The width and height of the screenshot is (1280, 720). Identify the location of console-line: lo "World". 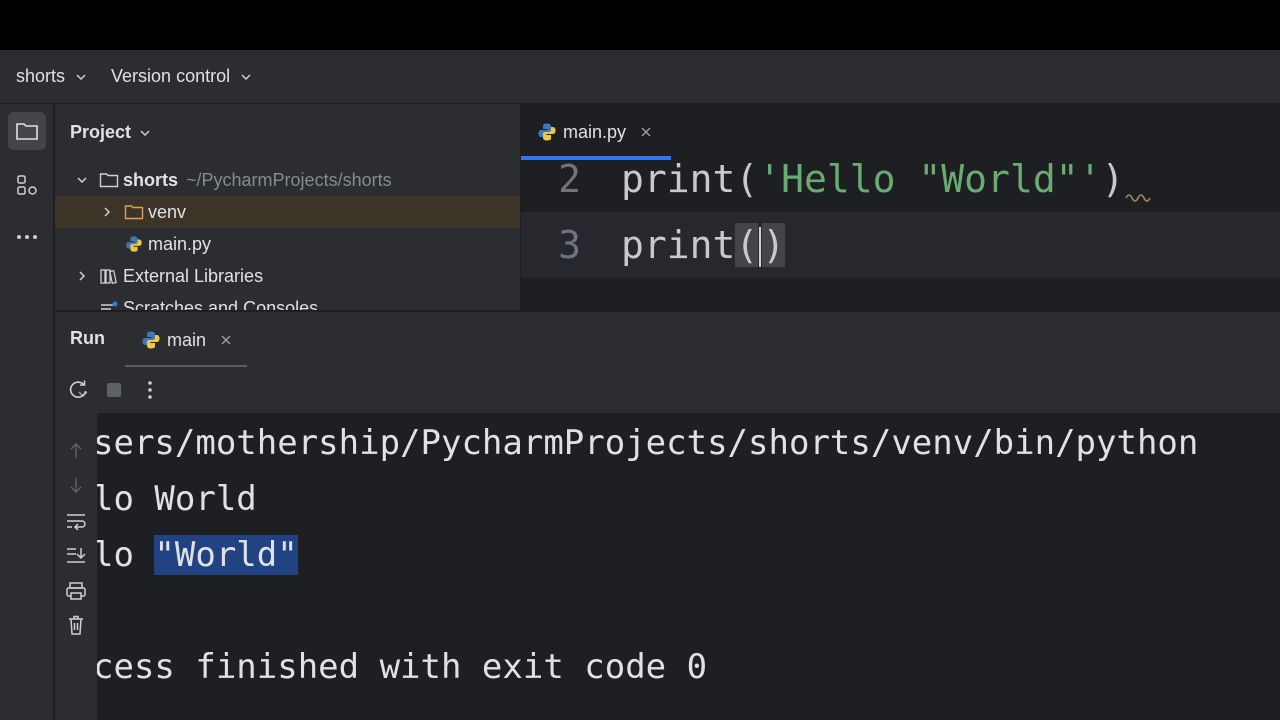
(197, 555).